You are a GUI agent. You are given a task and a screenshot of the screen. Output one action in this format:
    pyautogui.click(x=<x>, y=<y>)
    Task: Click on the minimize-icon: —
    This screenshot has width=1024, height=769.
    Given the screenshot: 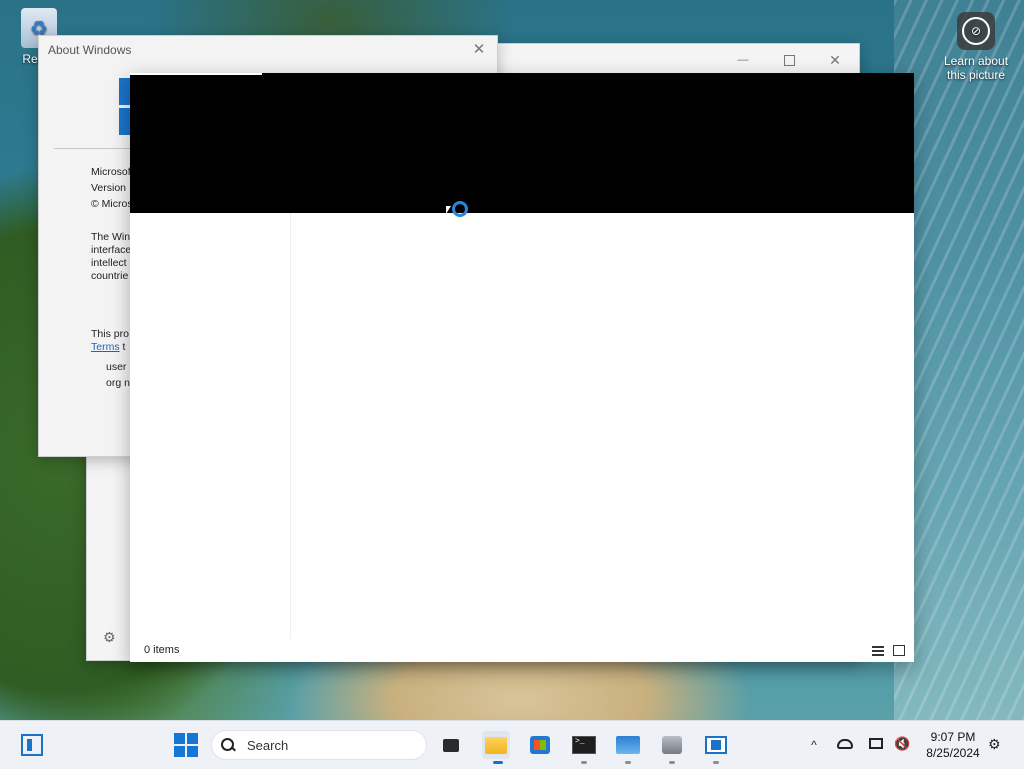 What is the action you would take?
    pyautogui.click(x=743, y=60)
    